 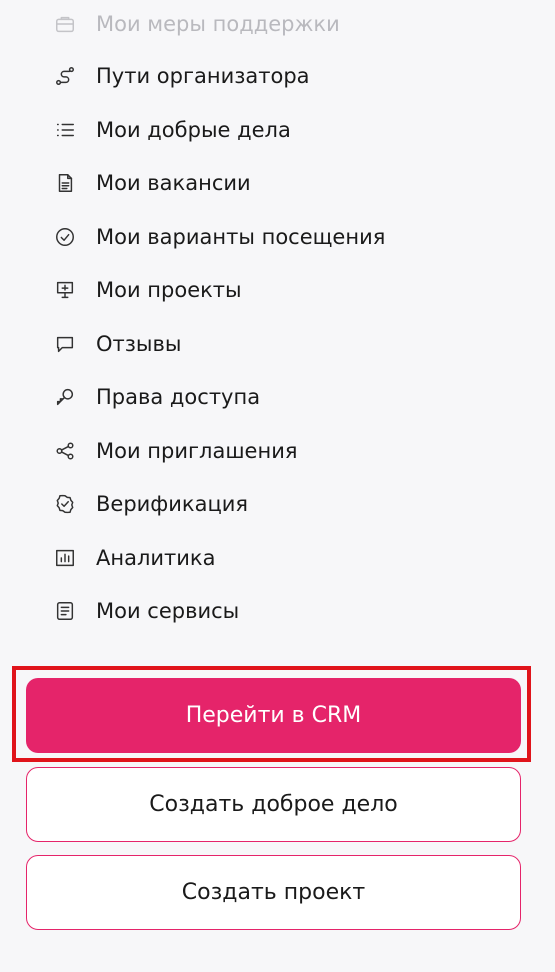 I want to click on sidebar-item-label: Мои сервисы, so click(x=168, y=611).